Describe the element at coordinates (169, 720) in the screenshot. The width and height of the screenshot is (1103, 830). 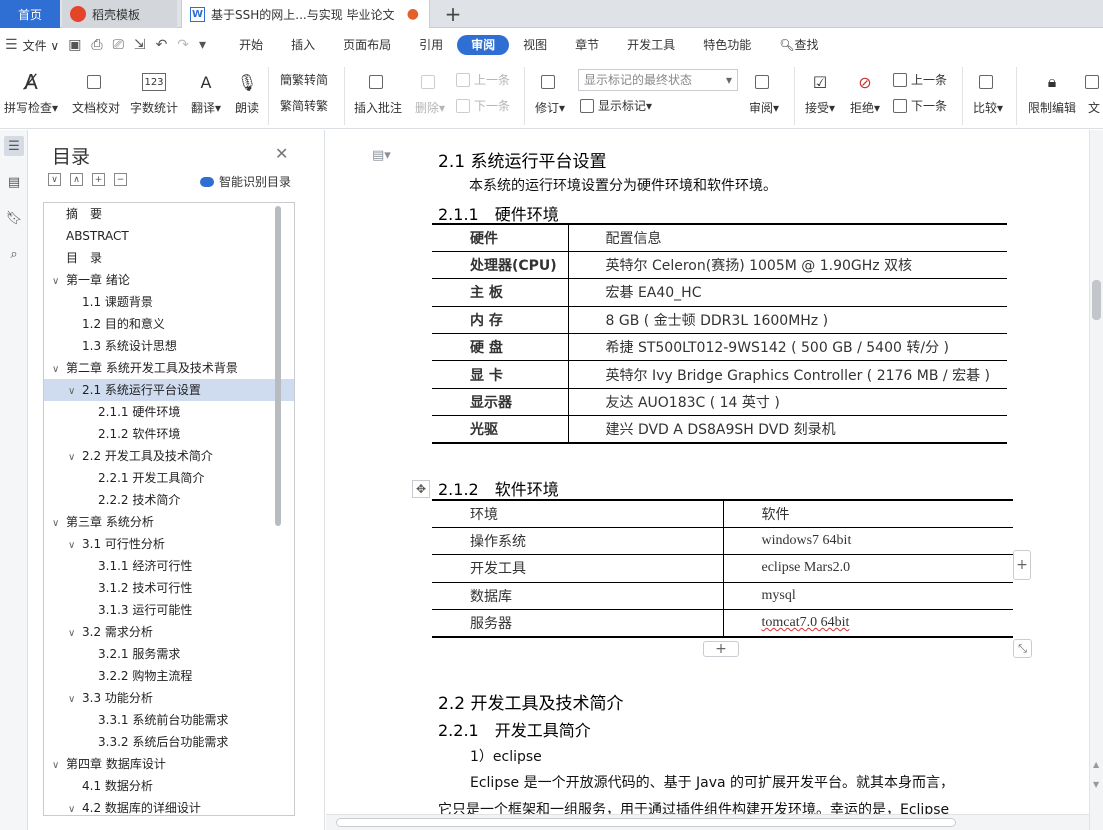
I see `toc-item: 3.3.1 系统前台功能需求` at that location.